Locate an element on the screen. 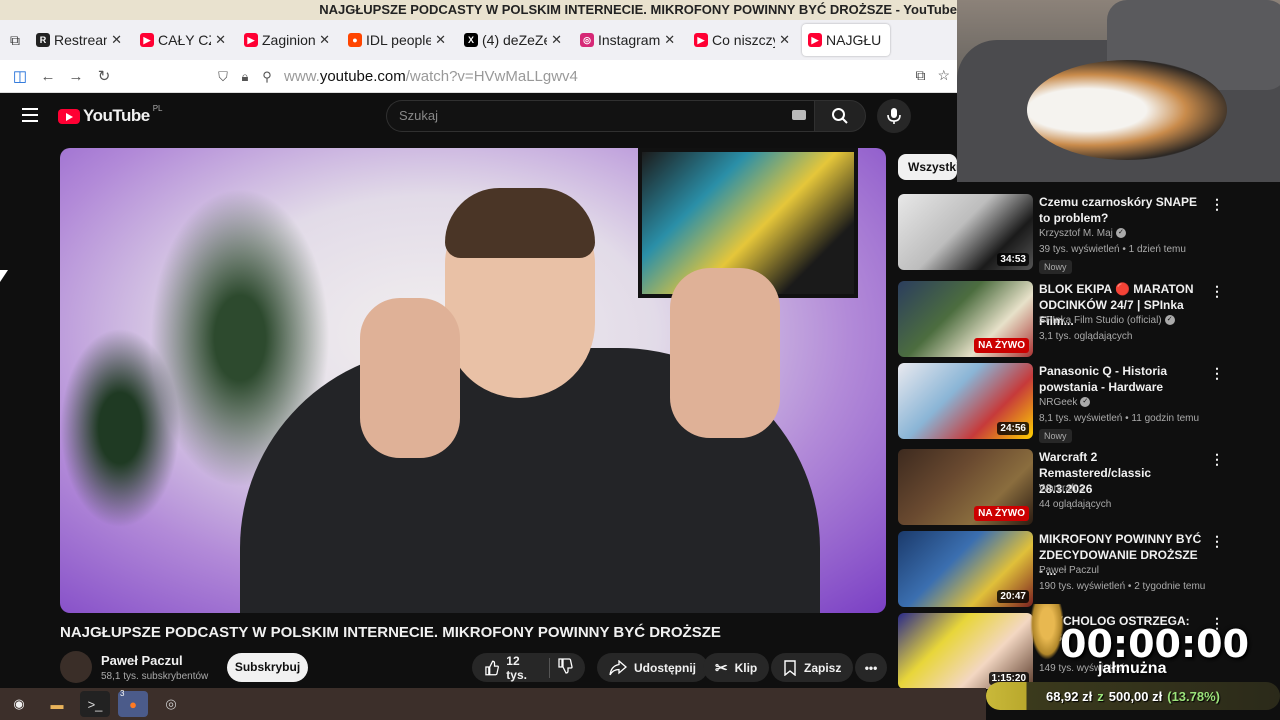 The image size is (1280, 720). tab-label: Restream C is located at coordinates (80, 40).